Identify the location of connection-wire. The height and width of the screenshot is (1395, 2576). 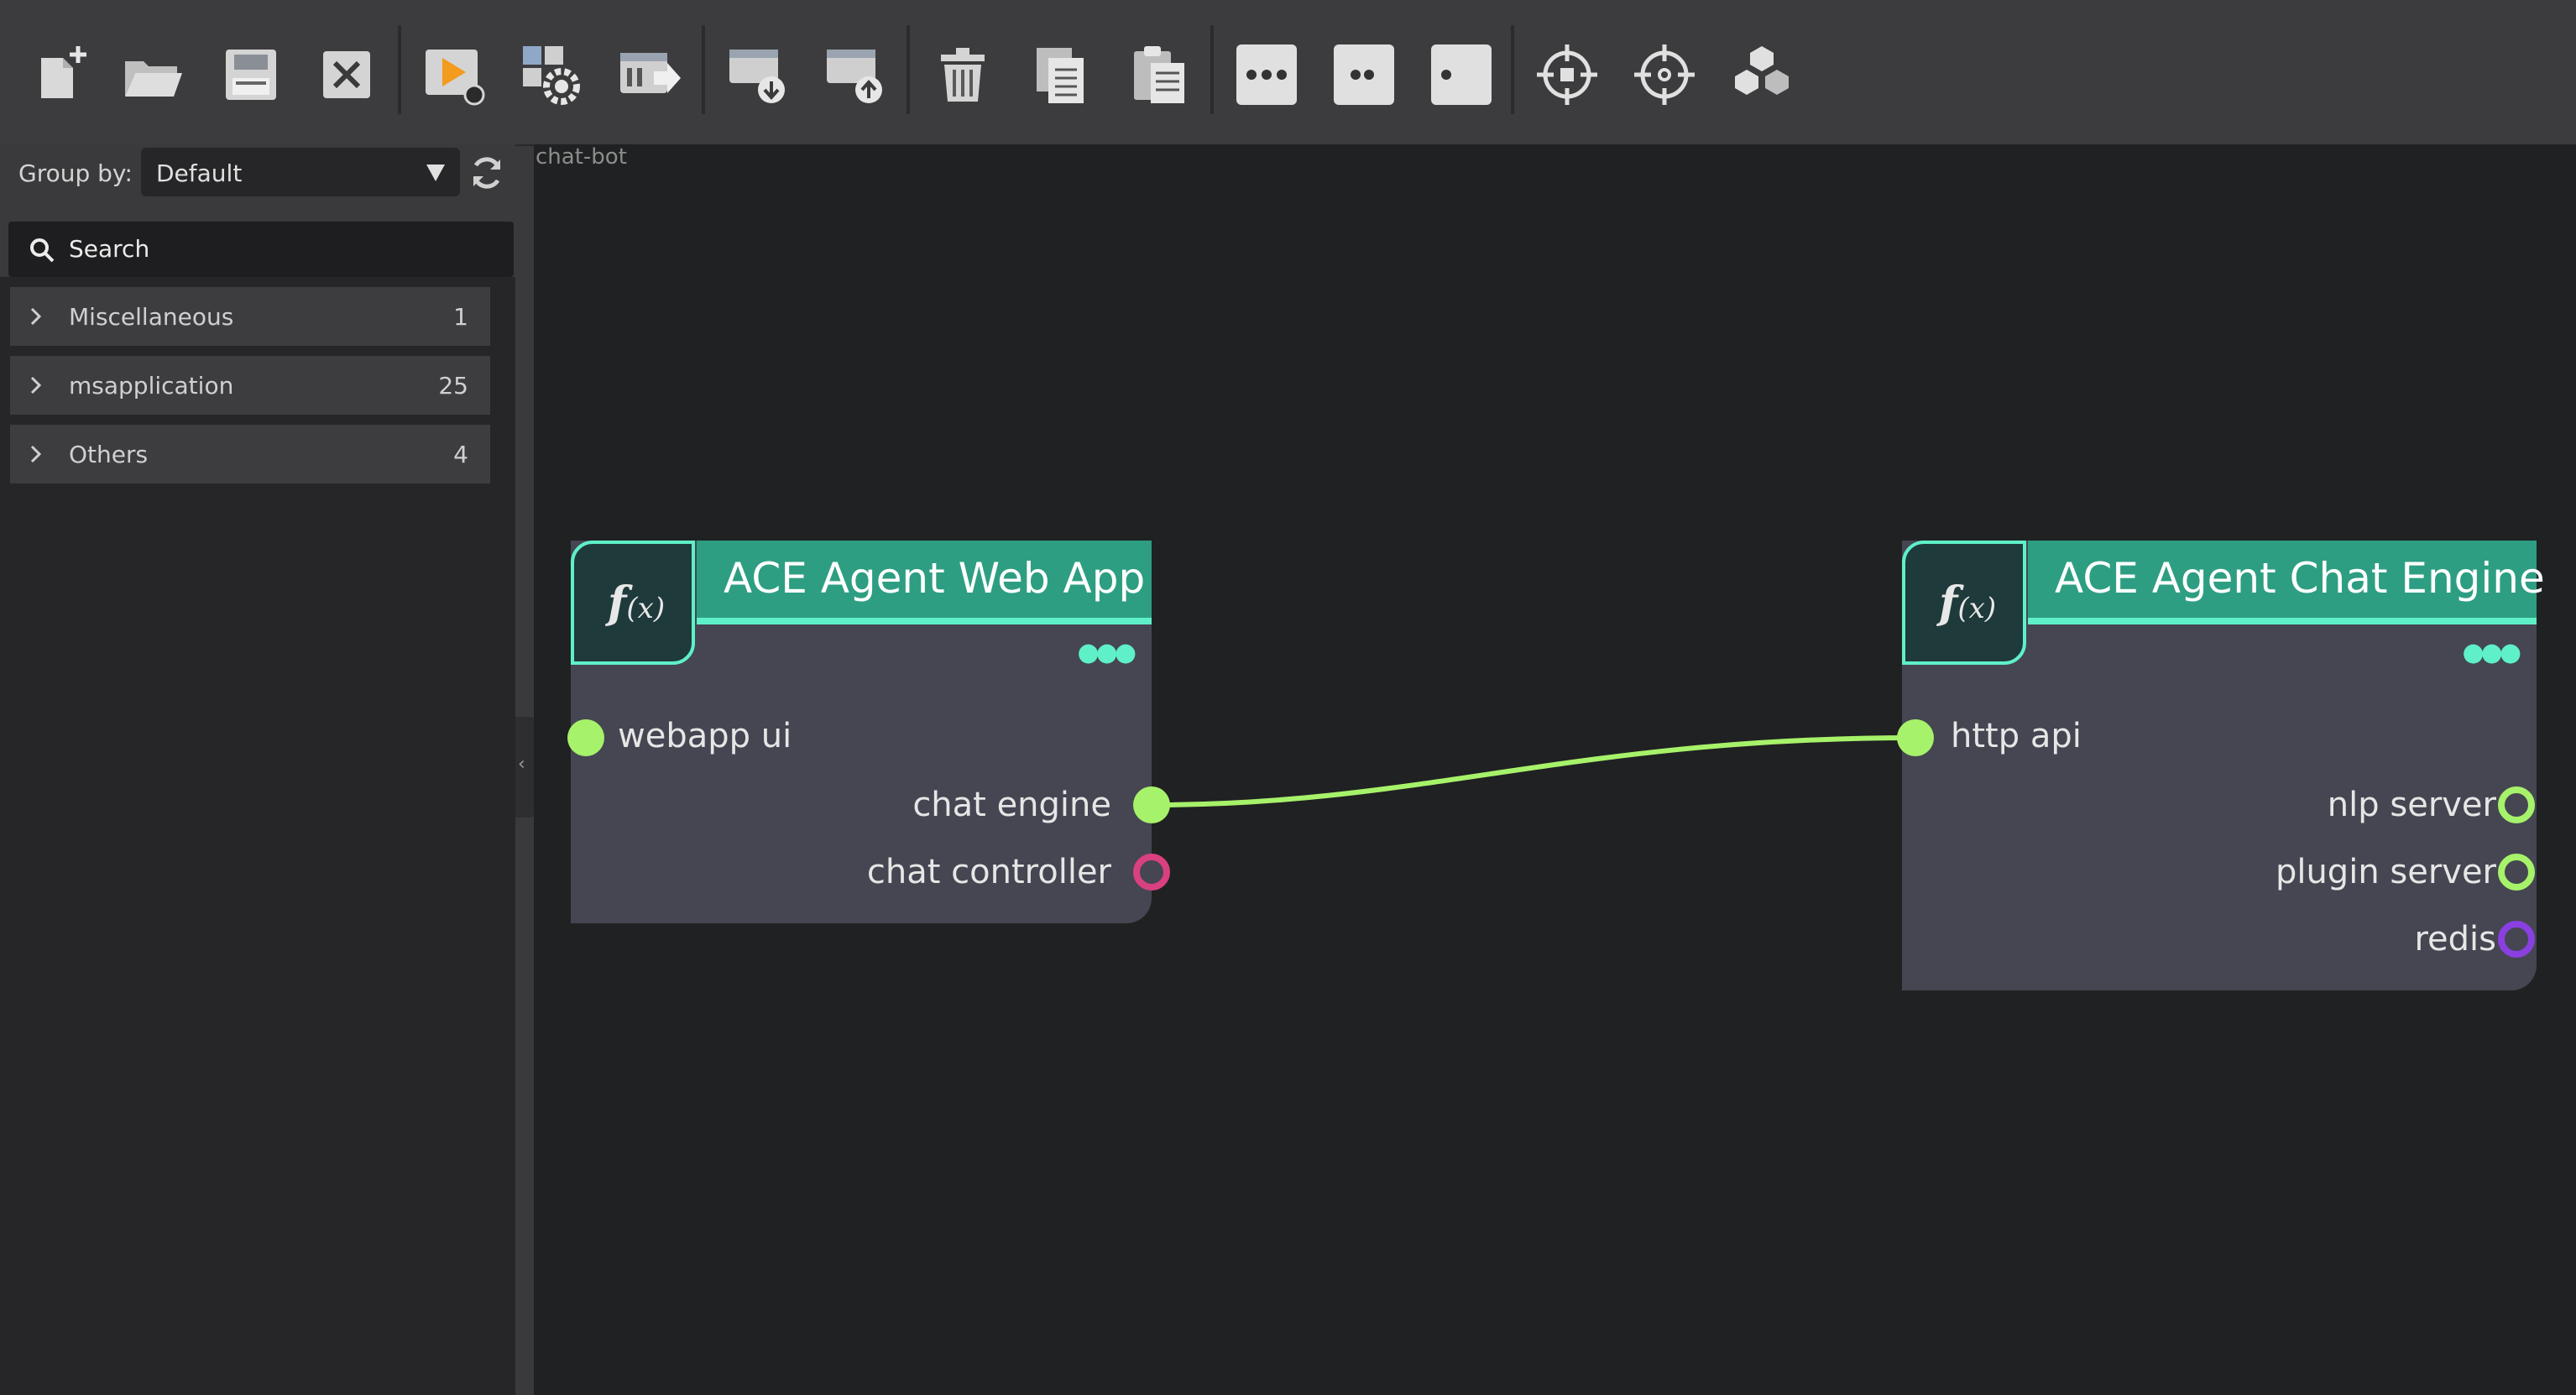
(1534, 771).